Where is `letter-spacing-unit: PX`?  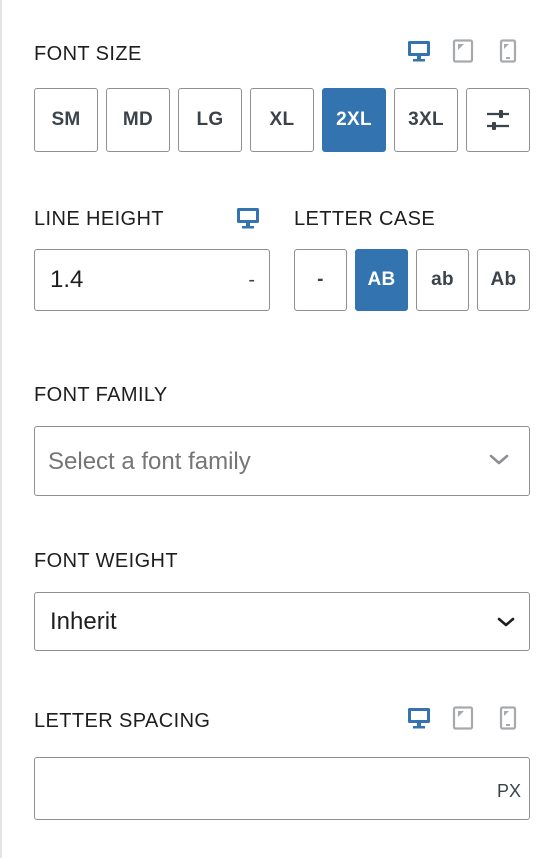 letter-spacing-unit: PX is located at coordinates (509, 791).